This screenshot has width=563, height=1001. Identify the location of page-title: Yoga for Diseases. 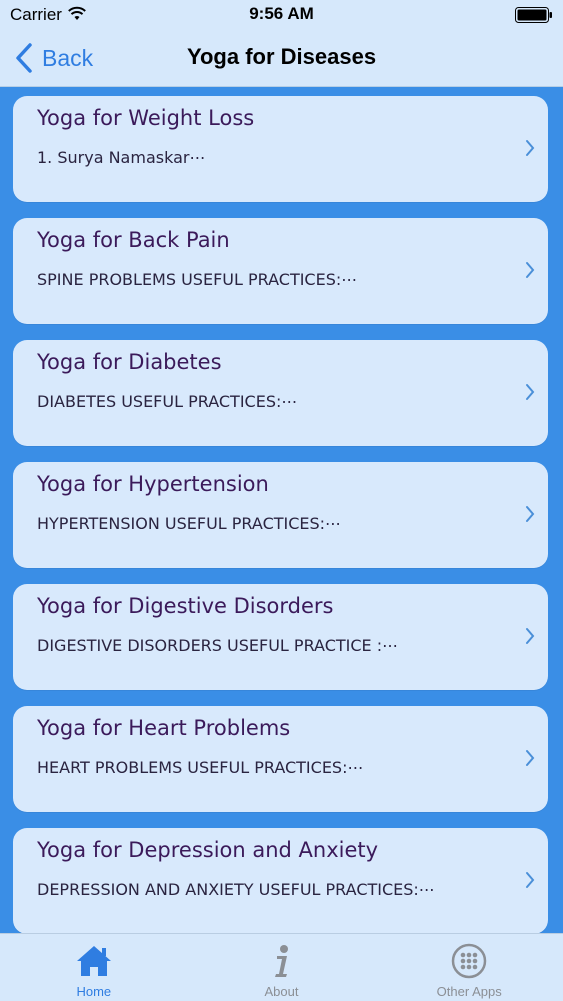
(281, 56).